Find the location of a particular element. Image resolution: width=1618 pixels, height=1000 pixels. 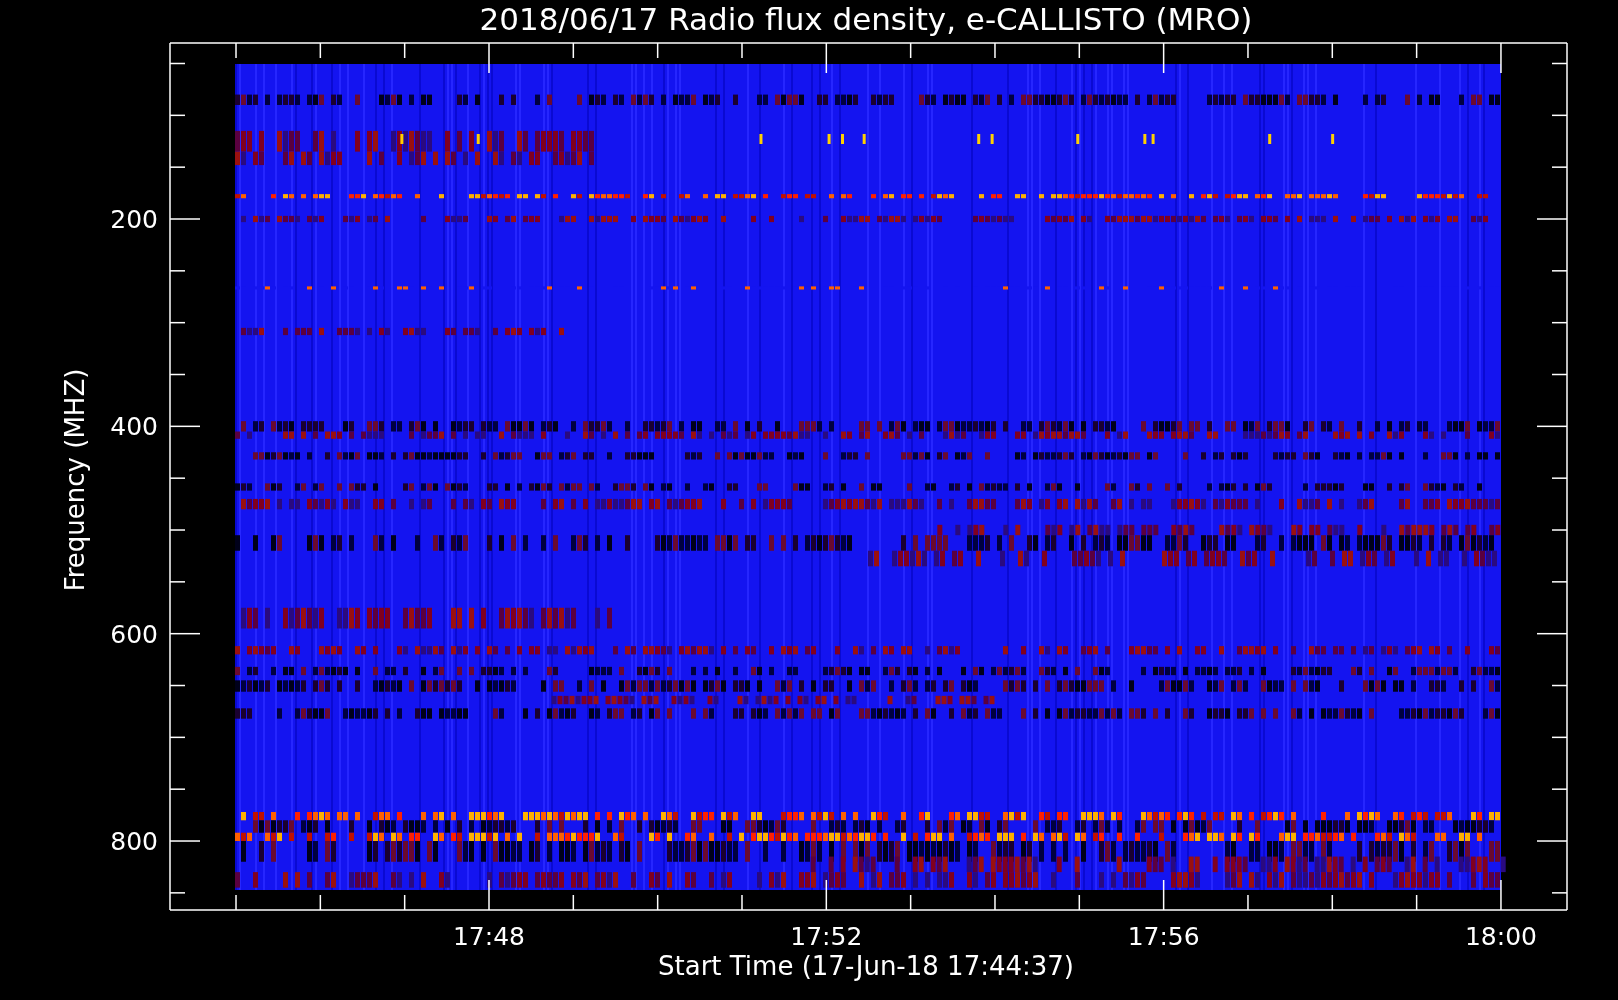

axis-tick-label: 17:52 is located at coordinates (826, 936).